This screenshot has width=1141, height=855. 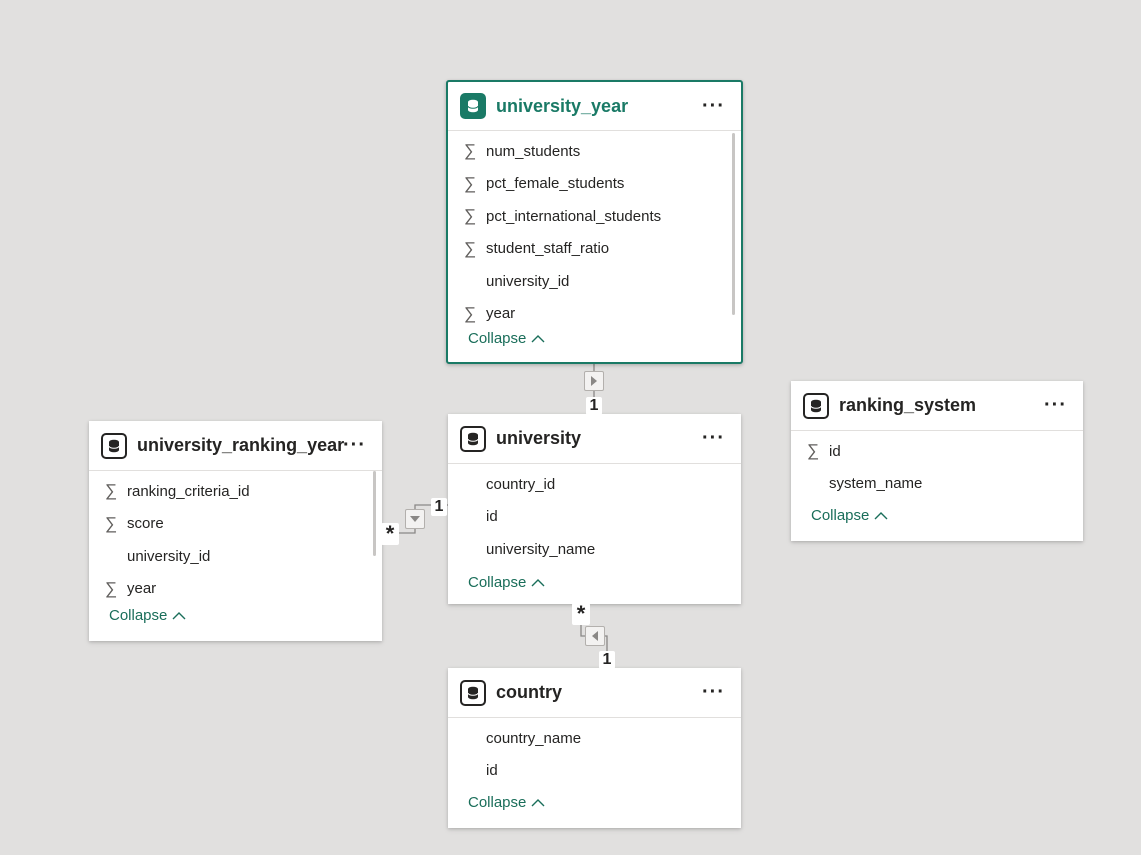 I want to click on table-card-header: university_year ···, so click(x=594, y=106).